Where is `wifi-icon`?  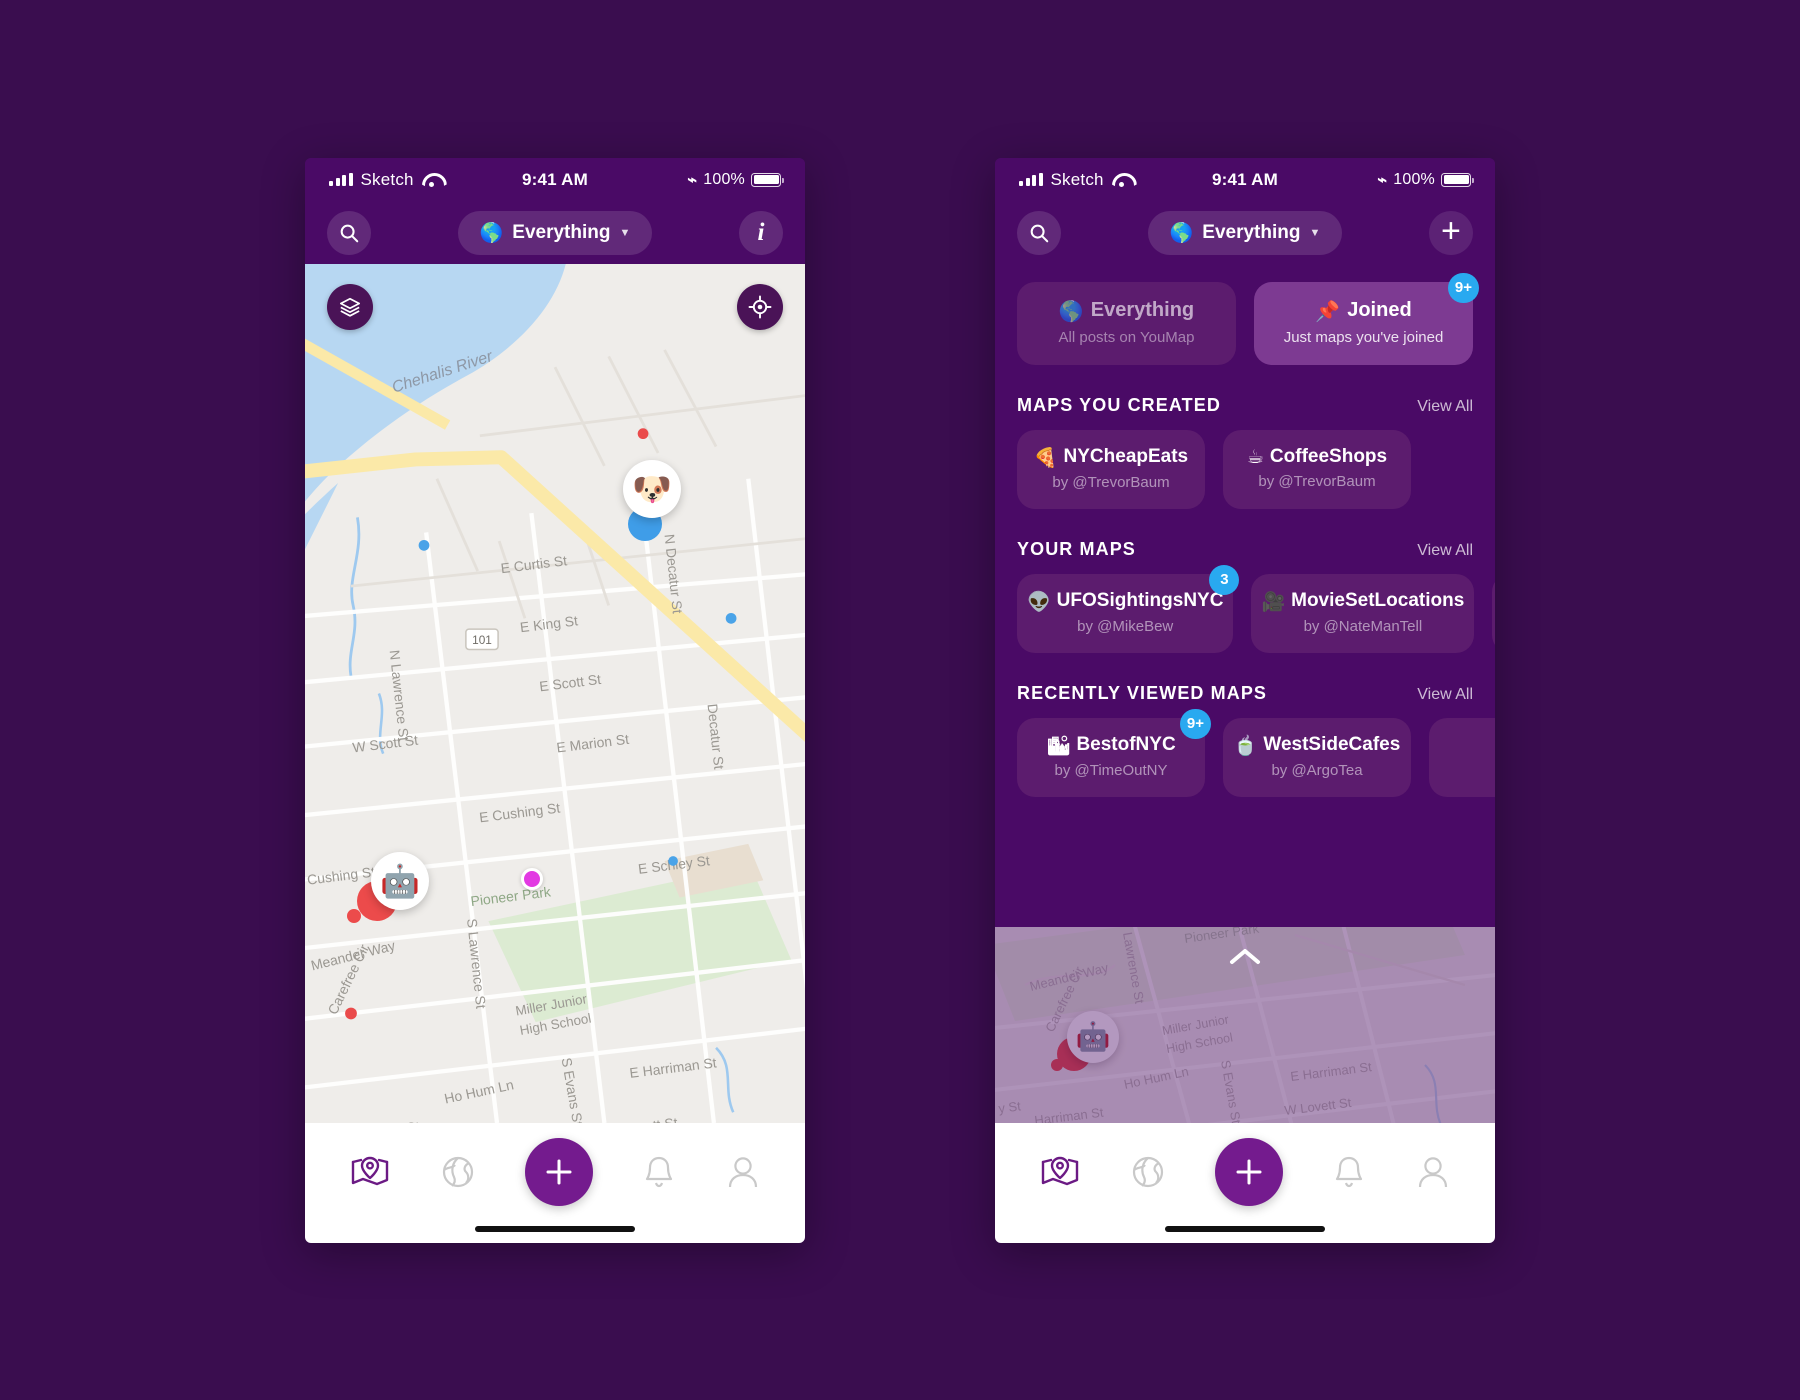 wifi-icon is located at coordinates (431, 180).